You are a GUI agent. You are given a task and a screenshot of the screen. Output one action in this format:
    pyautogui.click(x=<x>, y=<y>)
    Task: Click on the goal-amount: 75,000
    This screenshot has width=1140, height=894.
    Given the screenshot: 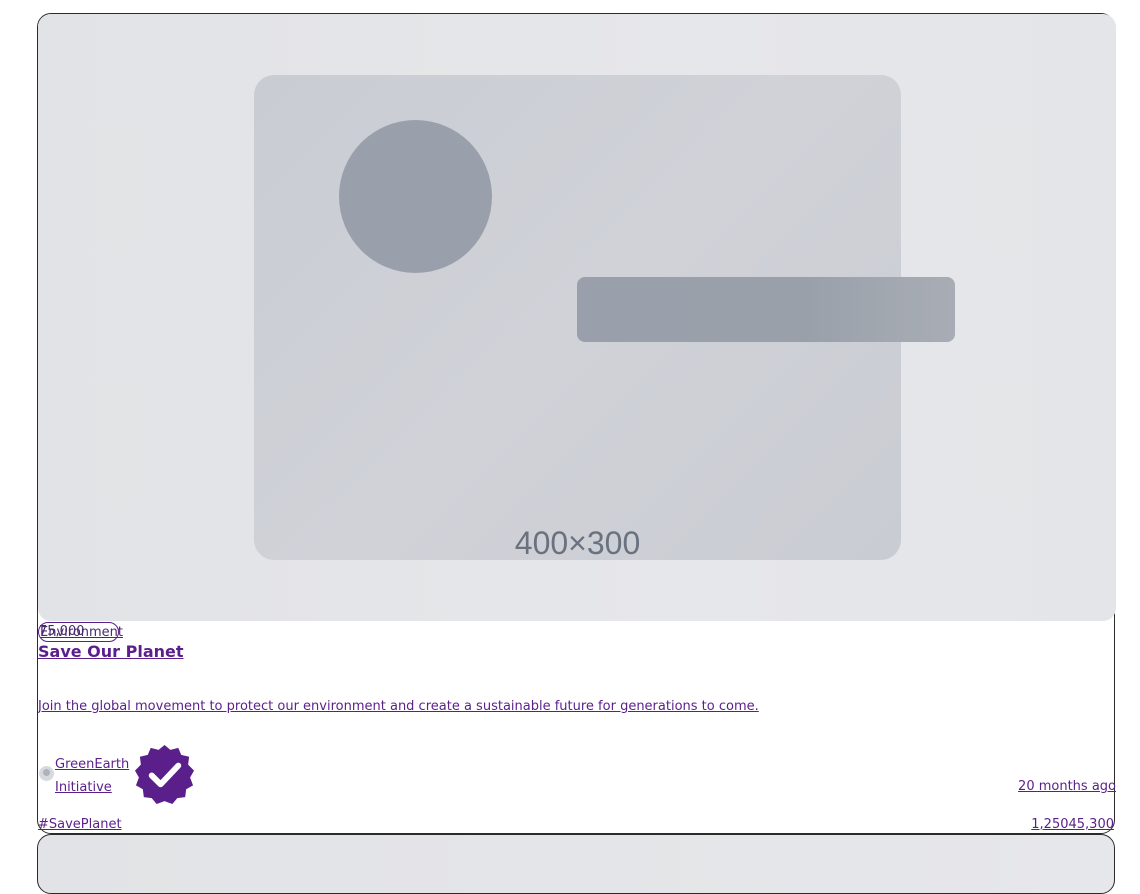 What is the action you would take?
    pyautogui.click(x=62, y=631)
    